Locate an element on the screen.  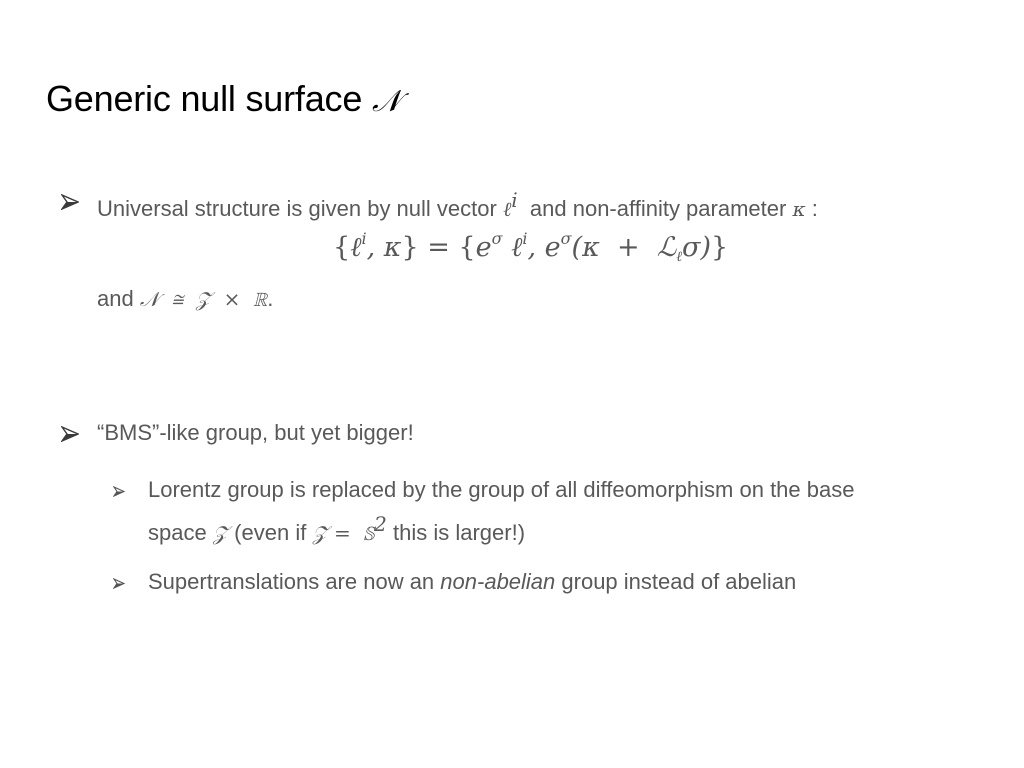
bullet-text: group instead of abelian is located at coordinates (676, 581).